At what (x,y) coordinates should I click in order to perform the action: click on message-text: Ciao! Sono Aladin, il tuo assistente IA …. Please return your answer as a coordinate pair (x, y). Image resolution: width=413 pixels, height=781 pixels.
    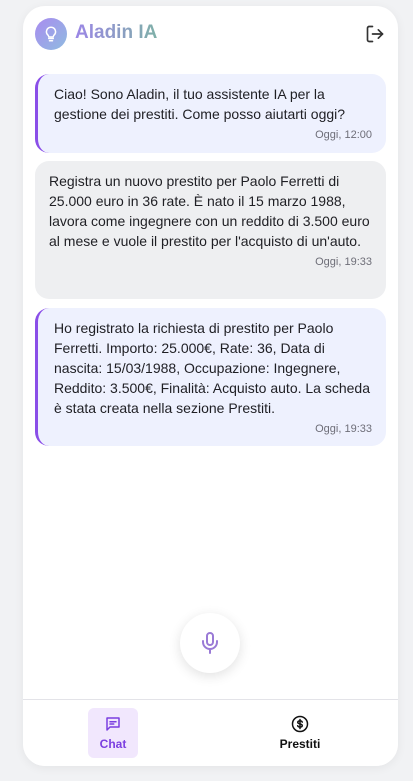
    Looking at the image, I should click on (200, 104).